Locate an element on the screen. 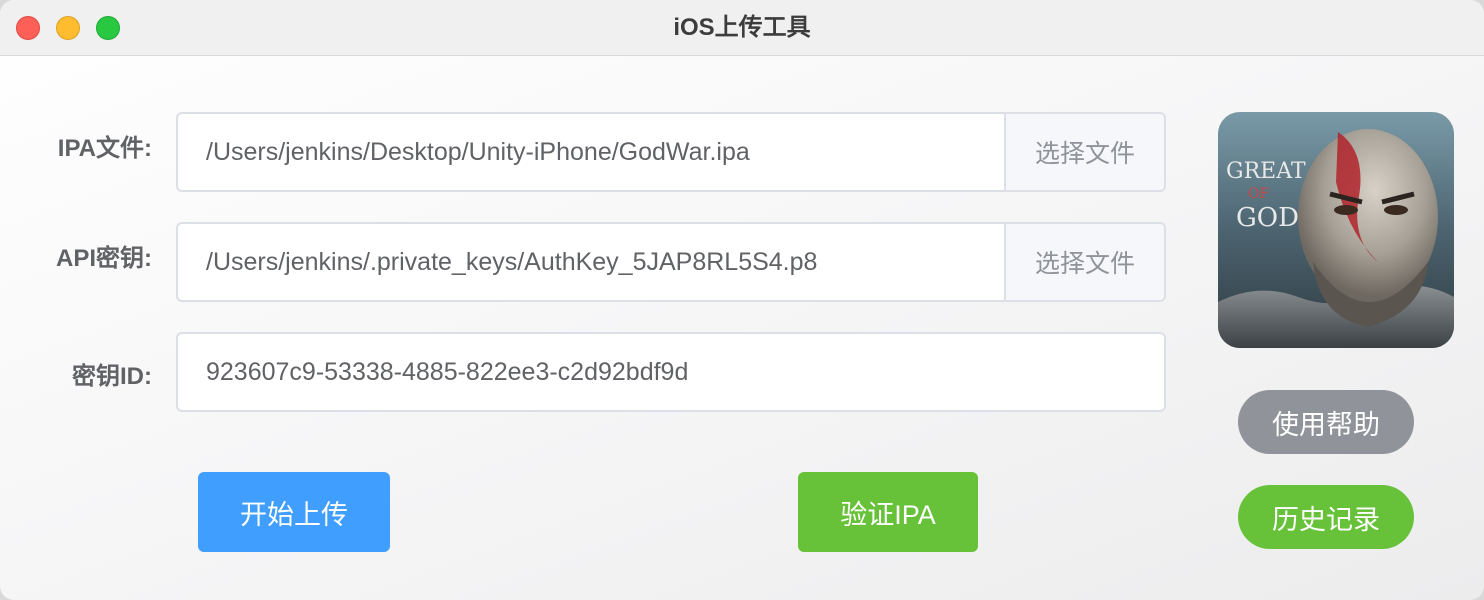 The width and height of the screenshot is (1484, 600). api-choose-file-button: 选择文件 is located at coordinates (1084, 262).